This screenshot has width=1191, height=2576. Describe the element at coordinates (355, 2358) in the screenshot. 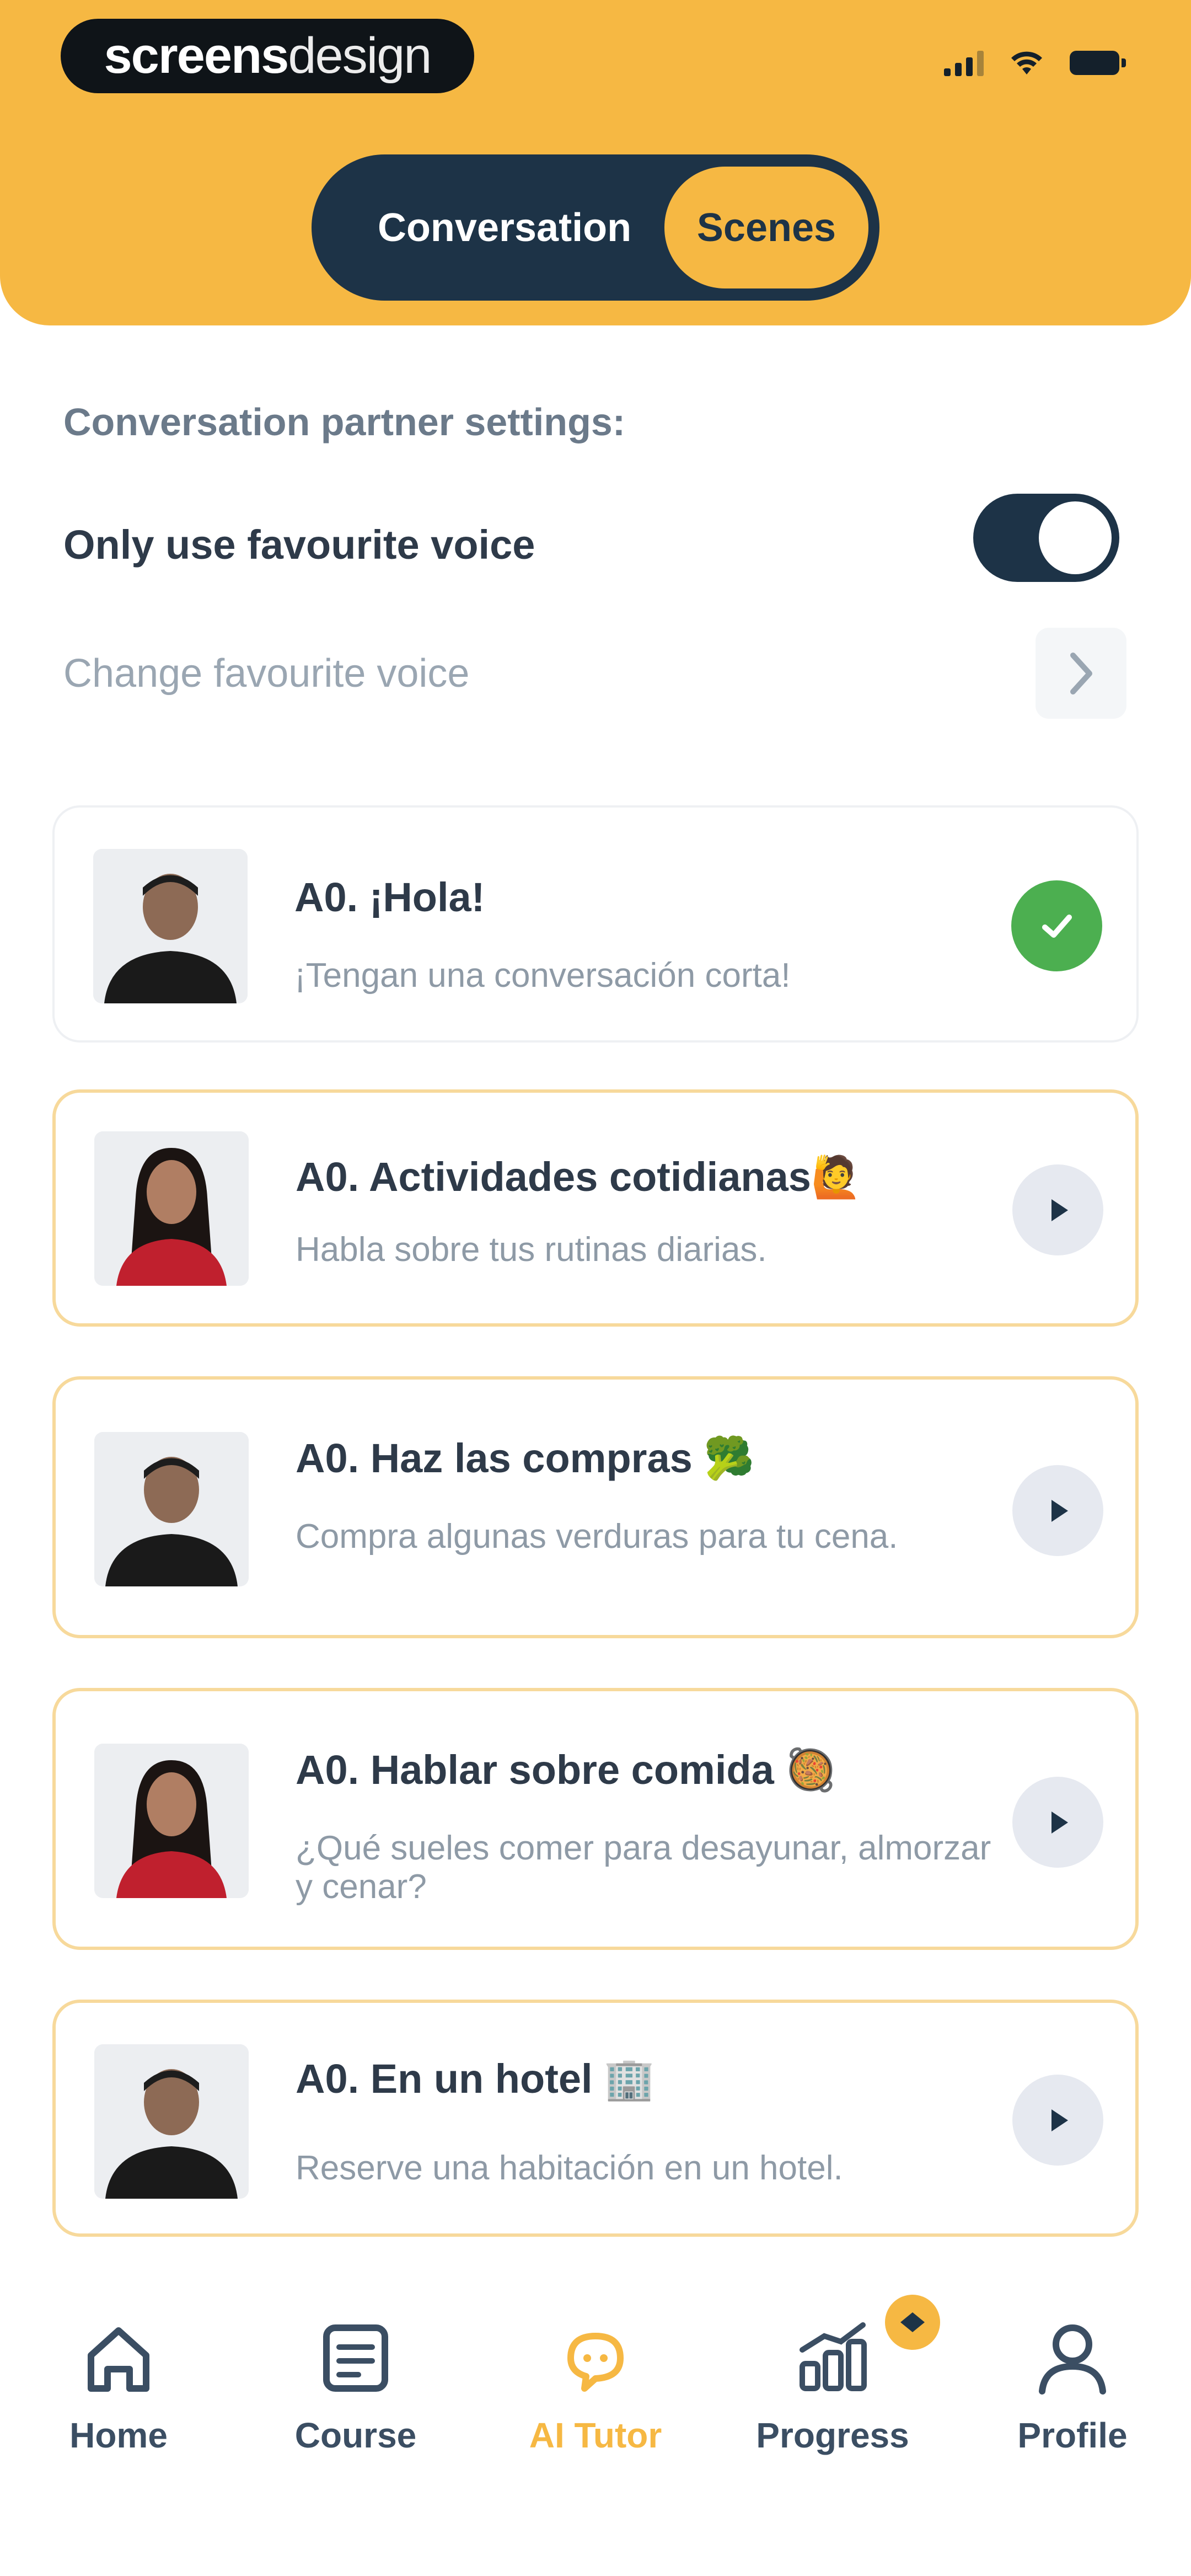

I see `course-icon` at that location.